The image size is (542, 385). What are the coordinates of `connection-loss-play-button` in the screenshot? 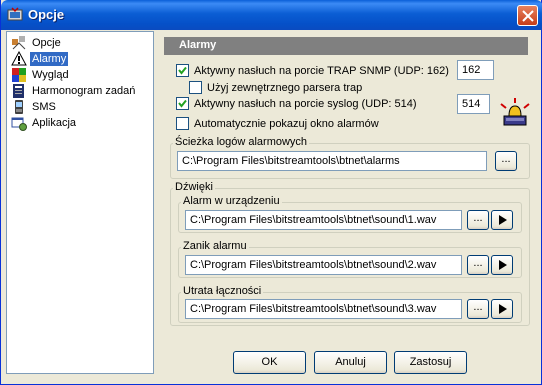 It's located at (502, 309).